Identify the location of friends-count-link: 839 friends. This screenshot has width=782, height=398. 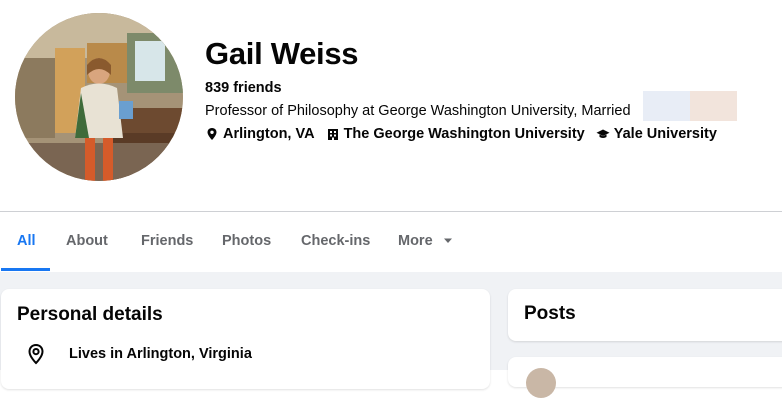
(243, 88).